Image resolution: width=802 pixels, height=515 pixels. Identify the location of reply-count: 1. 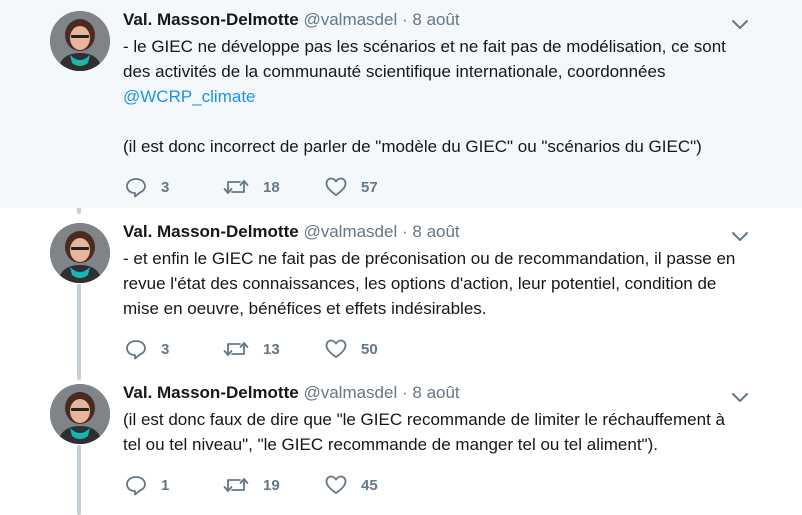
(165, 485).